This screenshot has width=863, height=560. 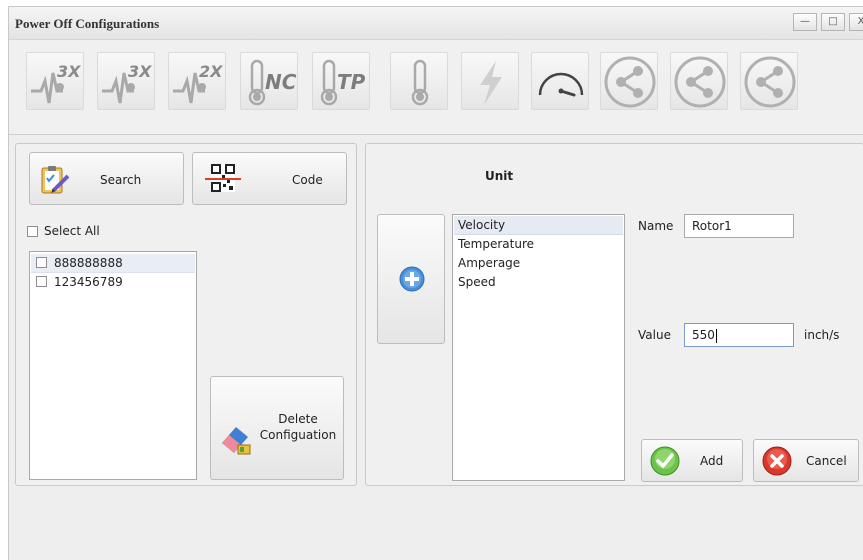 I want to click on select-all-label: Select All, so click(x=72, y=231).